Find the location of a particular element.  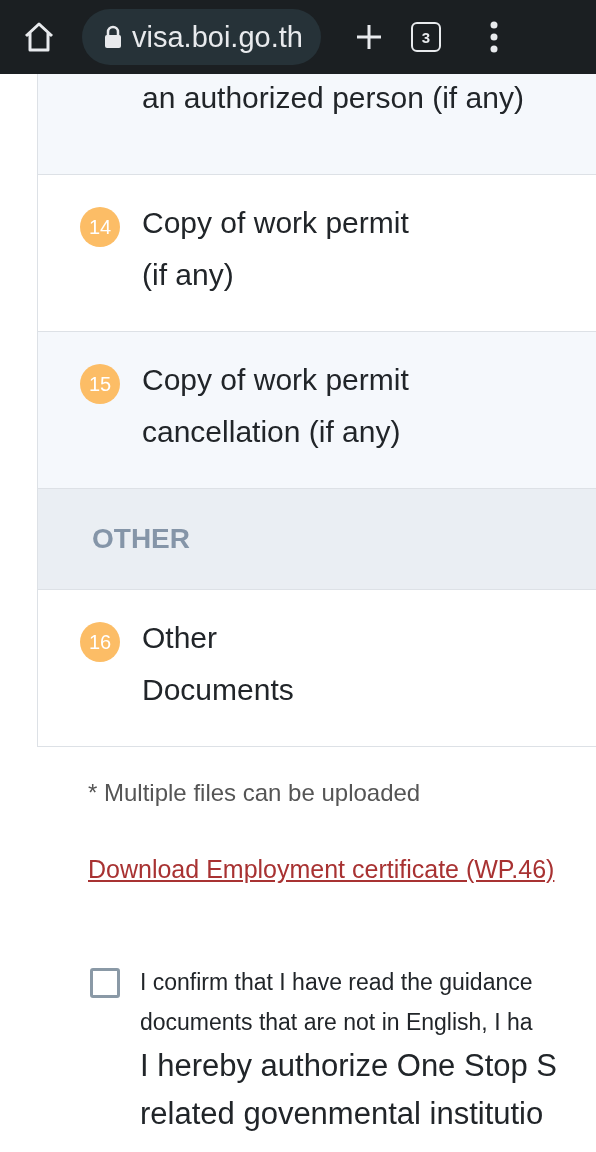

number-badge: 16 is located at coordinates (100, 642).